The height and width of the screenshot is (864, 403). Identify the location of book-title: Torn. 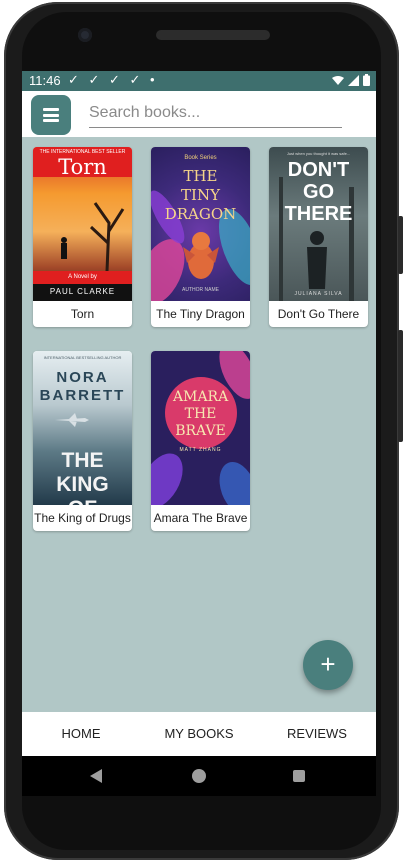
(82, 314).